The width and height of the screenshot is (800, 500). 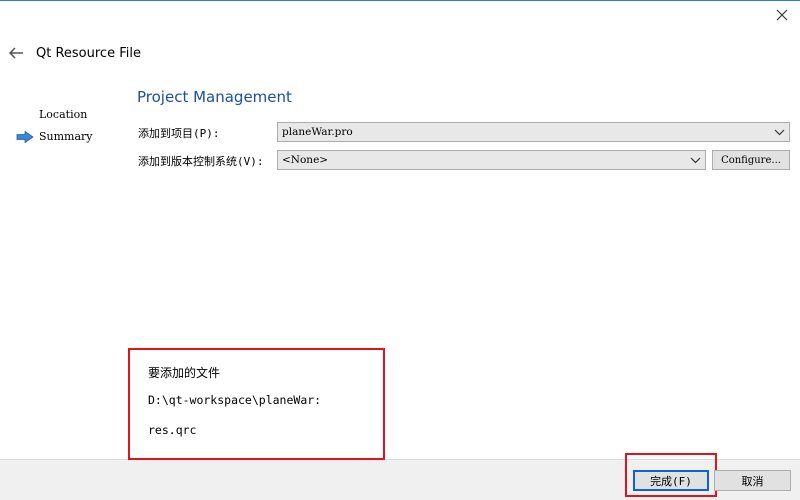 I want to click on back-arrow-icon, so click(x=15, y=53).